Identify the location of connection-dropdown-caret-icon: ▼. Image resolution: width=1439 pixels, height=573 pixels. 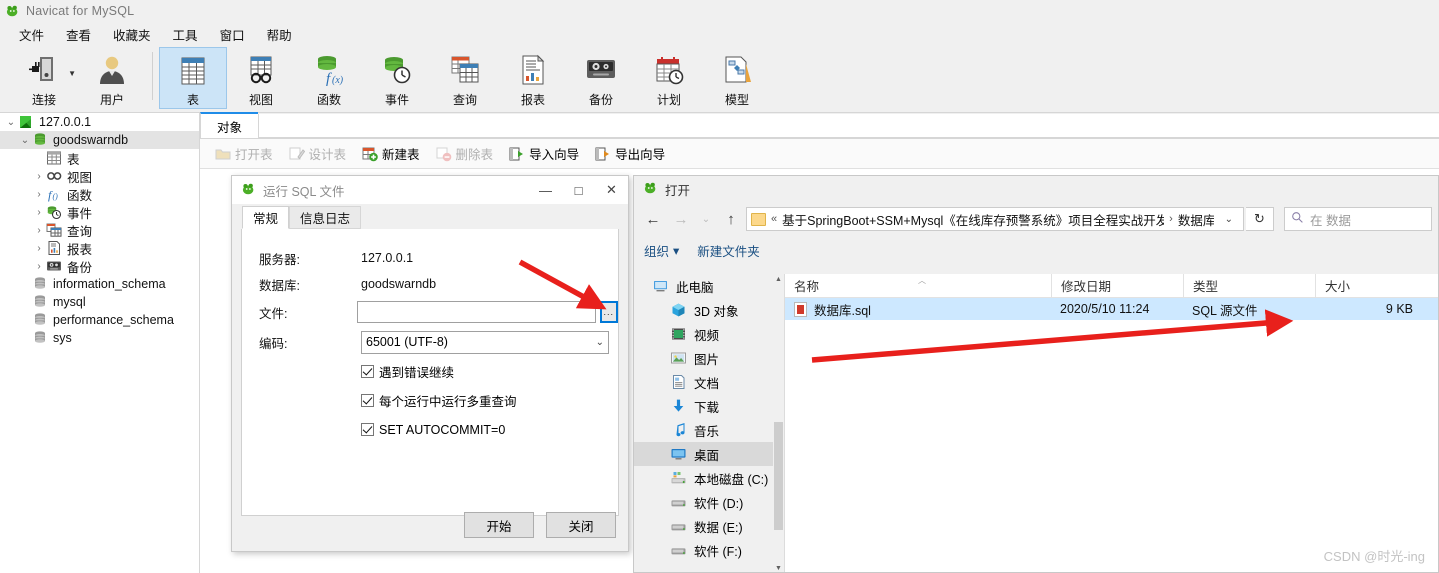
(72, 73).